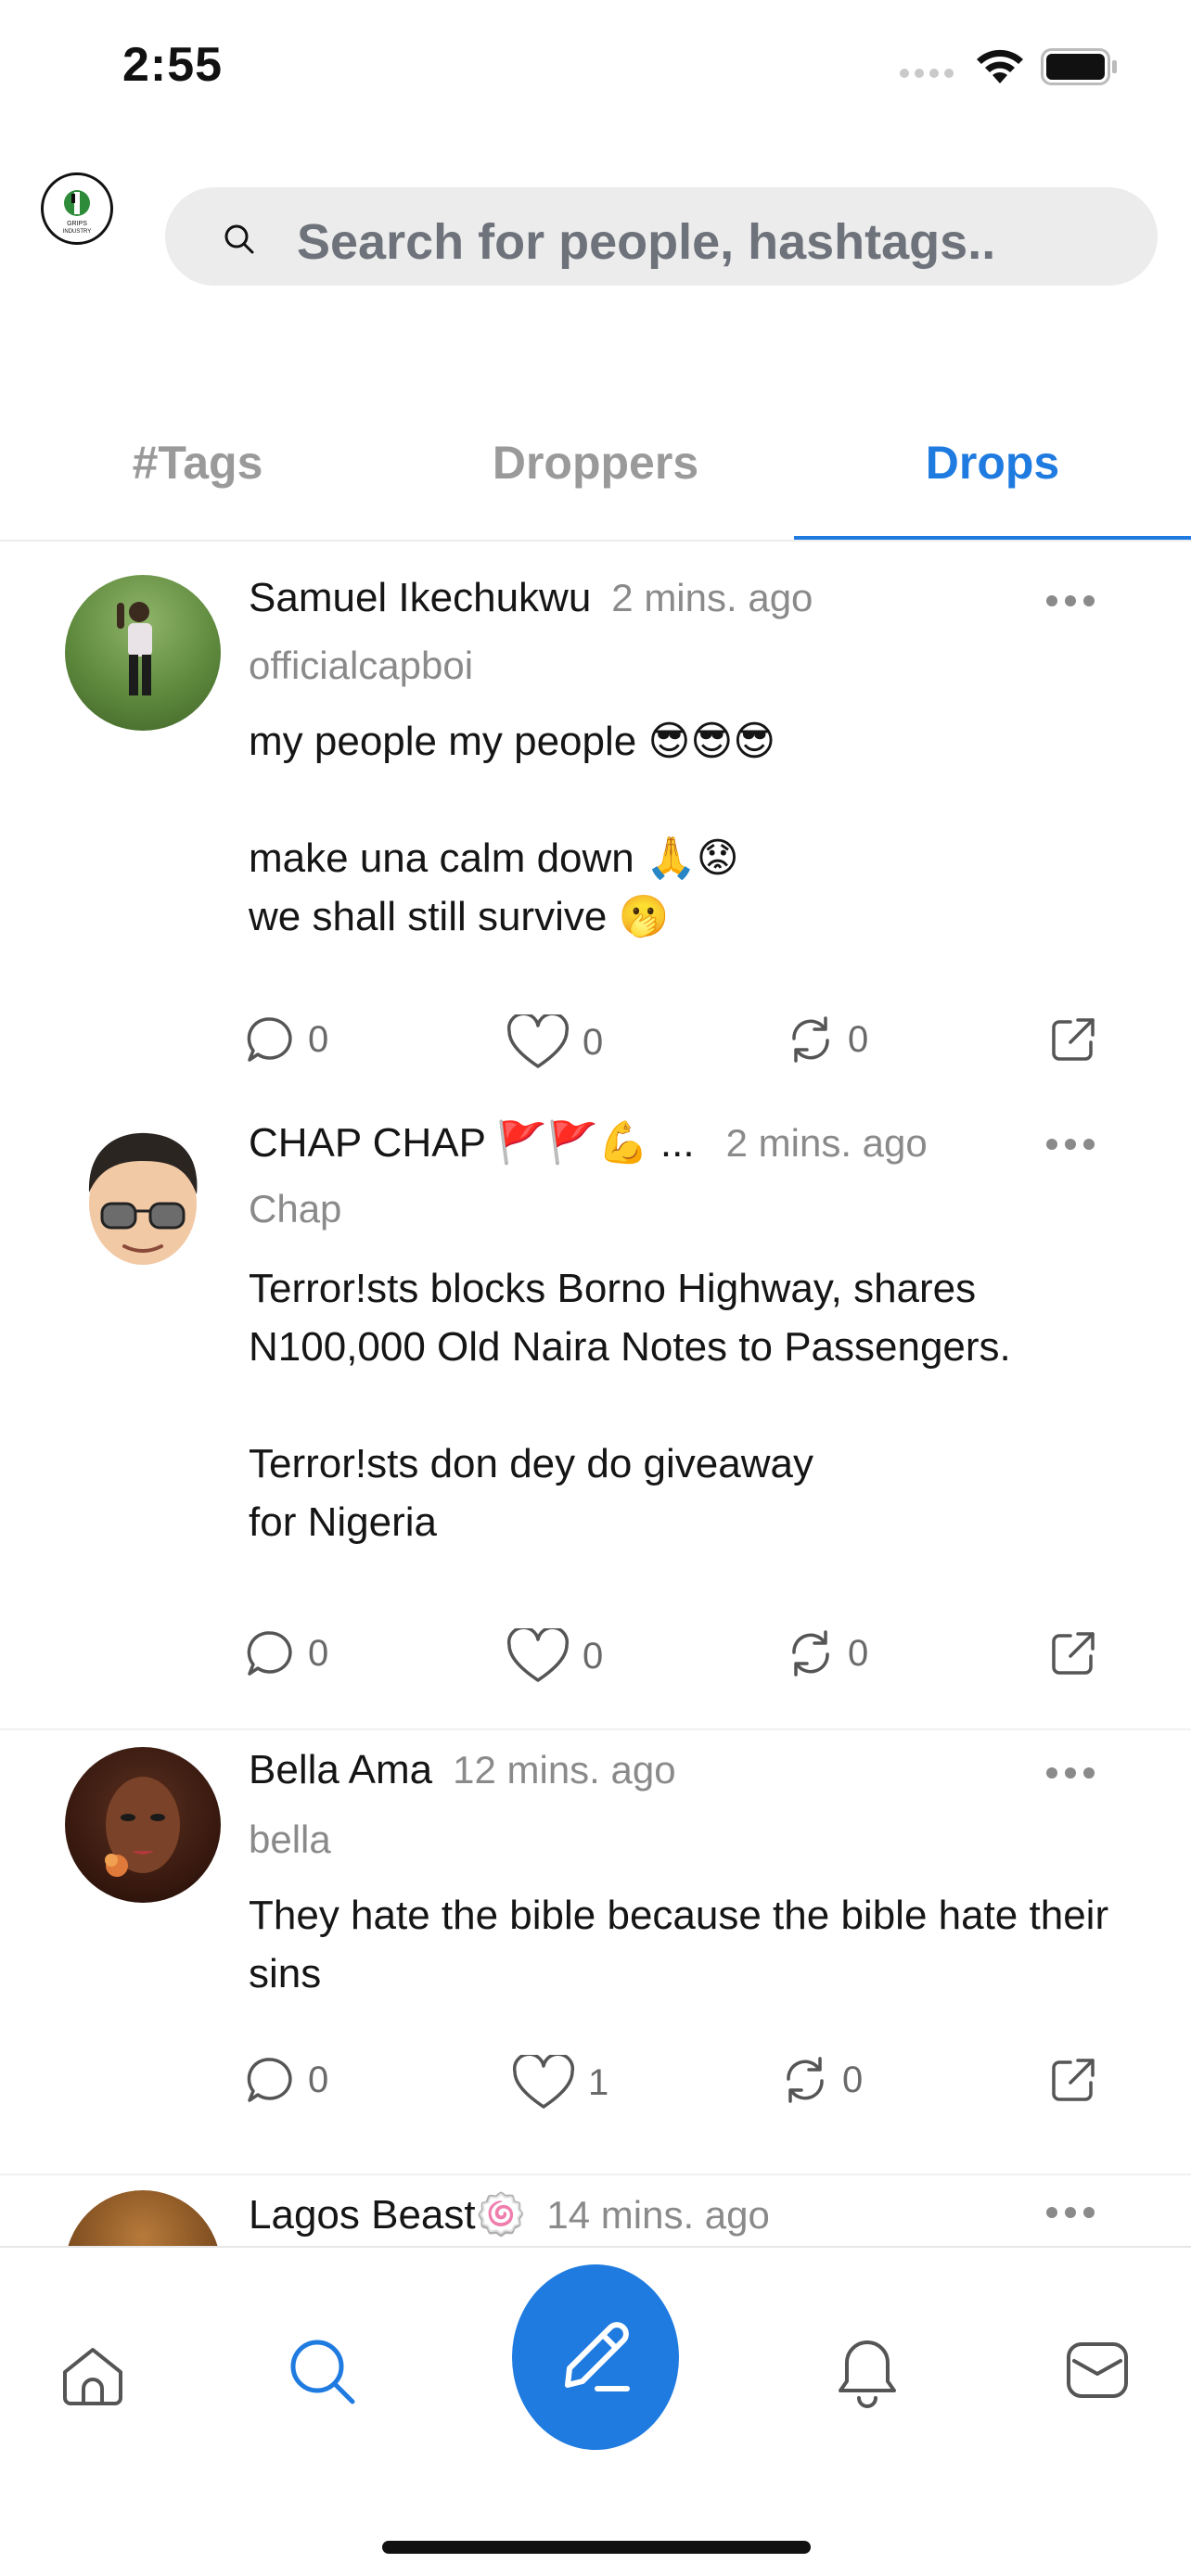  What do you see at coordinates (597, 2547) in the screenshot?
I see `home-indicator` at bounding box center [597, 2547].